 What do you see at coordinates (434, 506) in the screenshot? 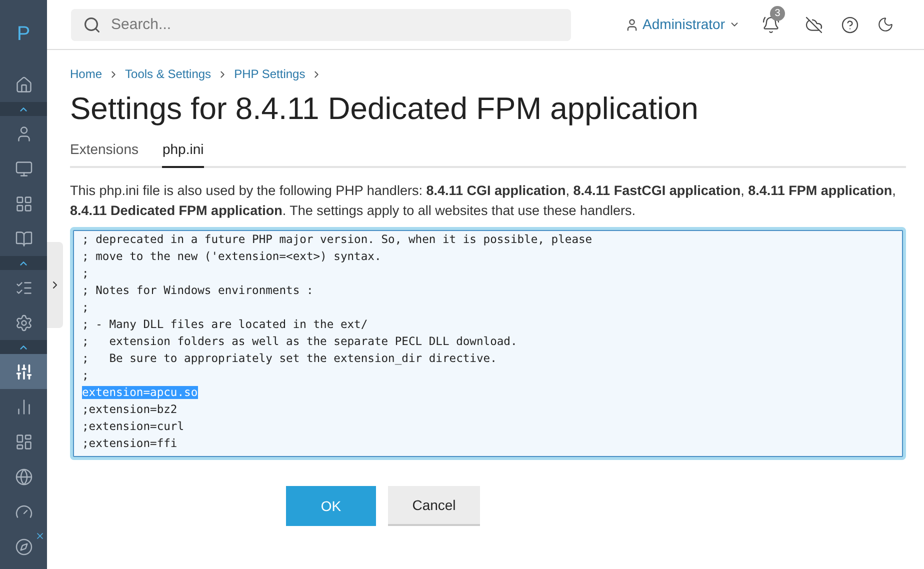
I see `cancel-button: Cancel` at bounding box center [434, 506].